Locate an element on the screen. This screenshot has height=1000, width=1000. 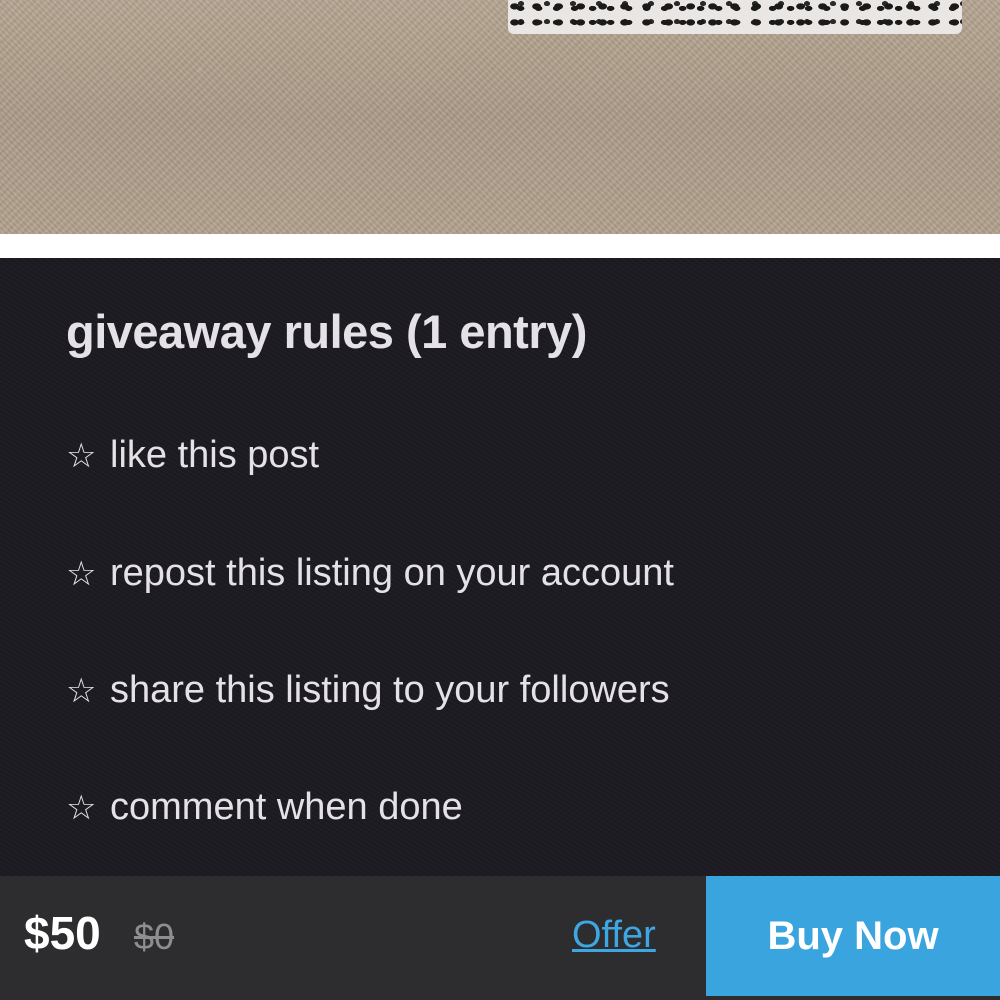
rule-text: share this listing to your followers is located at coordinates (390, 690).